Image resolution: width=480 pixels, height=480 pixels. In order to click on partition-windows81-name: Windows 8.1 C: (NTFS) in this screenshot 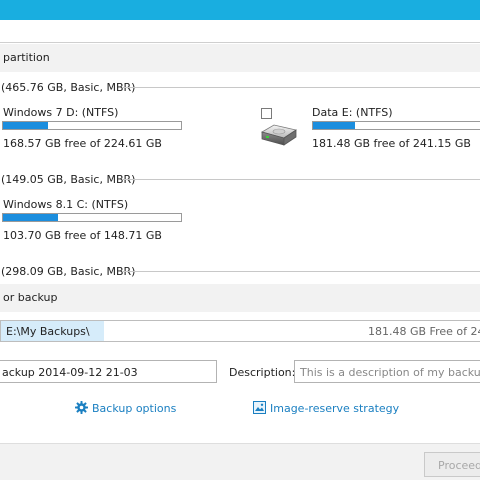, I will do `click(66, 204)`.